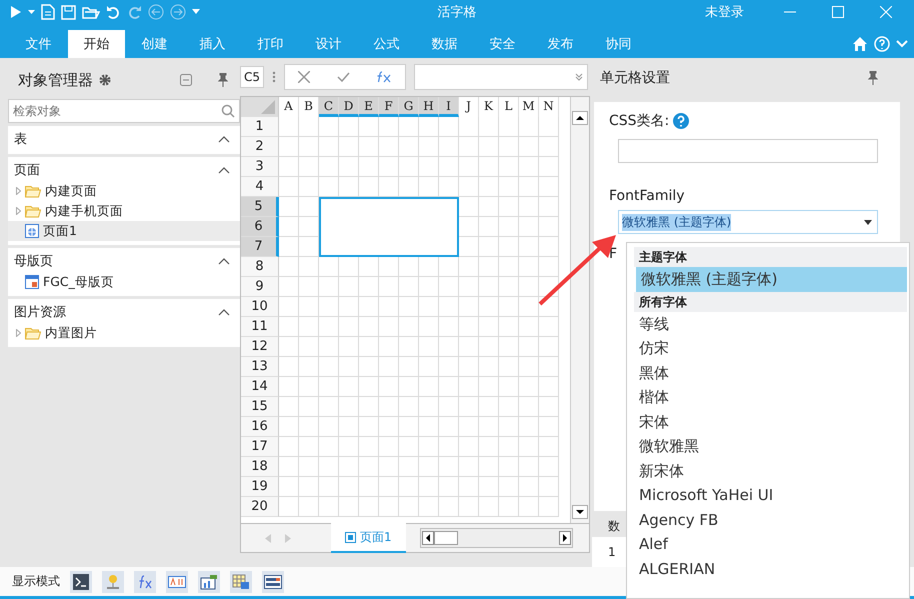 This screenshot has width=914, height=599. I want to click on cancel-icon, so click(304, 77).